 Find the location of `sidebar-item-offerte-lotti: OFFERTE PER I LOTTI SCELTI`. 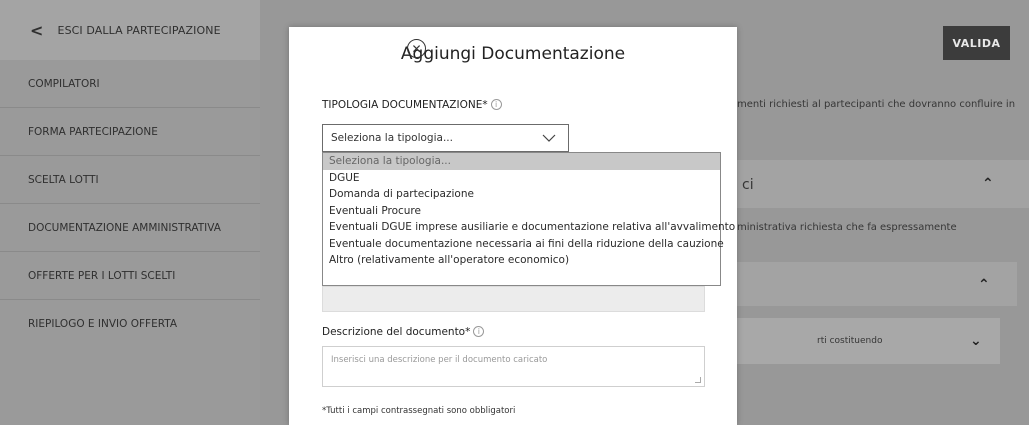

sidebar-item-offerte-lotti: OFFERTE PER I LOTTI SCELTI is located at coordinates (130, 276).